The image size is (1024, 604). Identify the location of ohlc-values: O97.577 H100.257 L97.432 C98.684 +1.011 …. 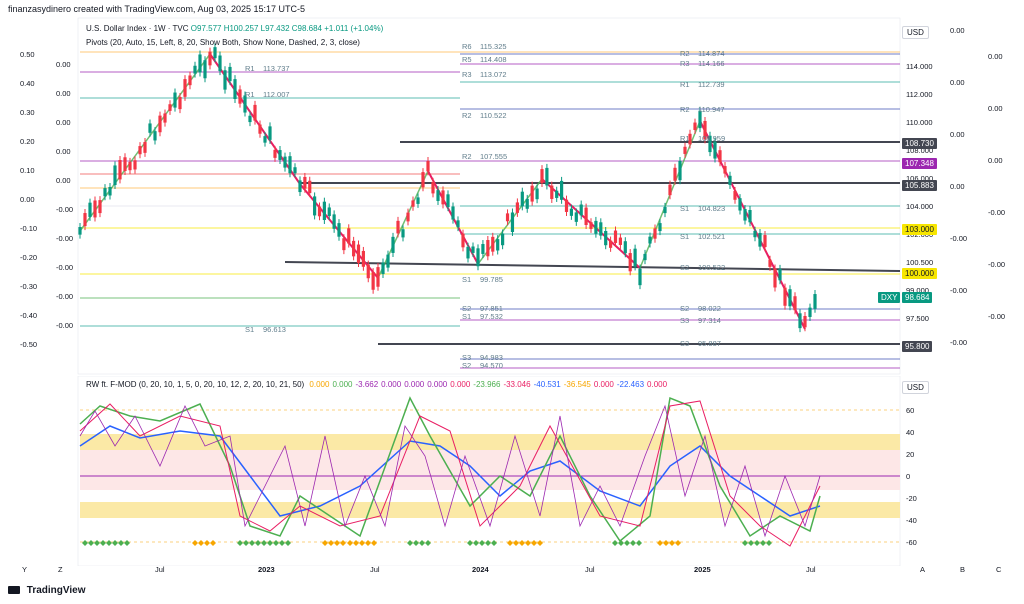
(287, 28).